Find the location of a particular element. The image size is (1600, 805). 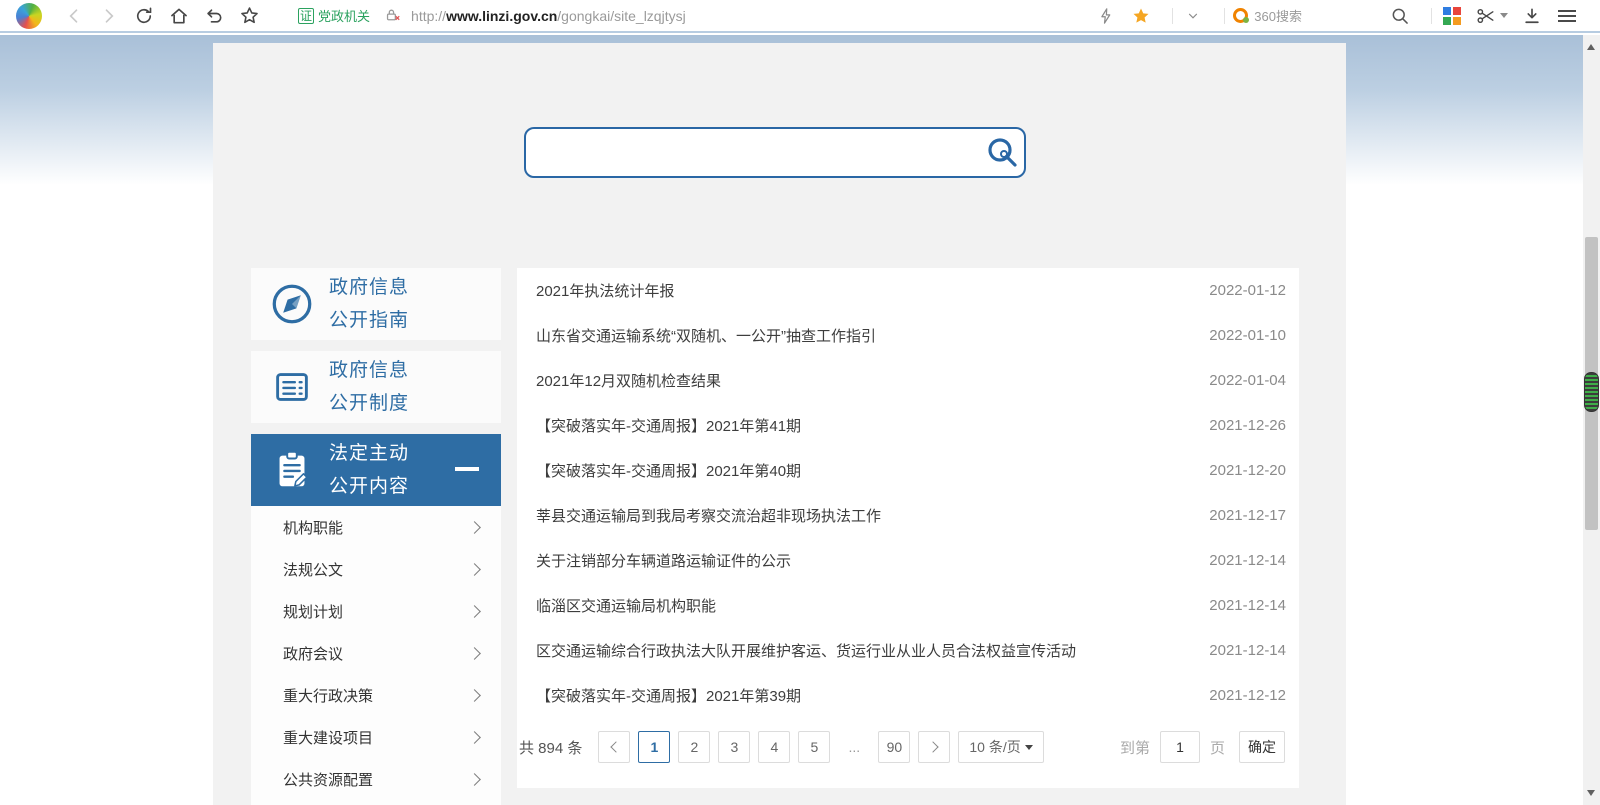

page-button-5: 5 is located at coordinates (814, 747).